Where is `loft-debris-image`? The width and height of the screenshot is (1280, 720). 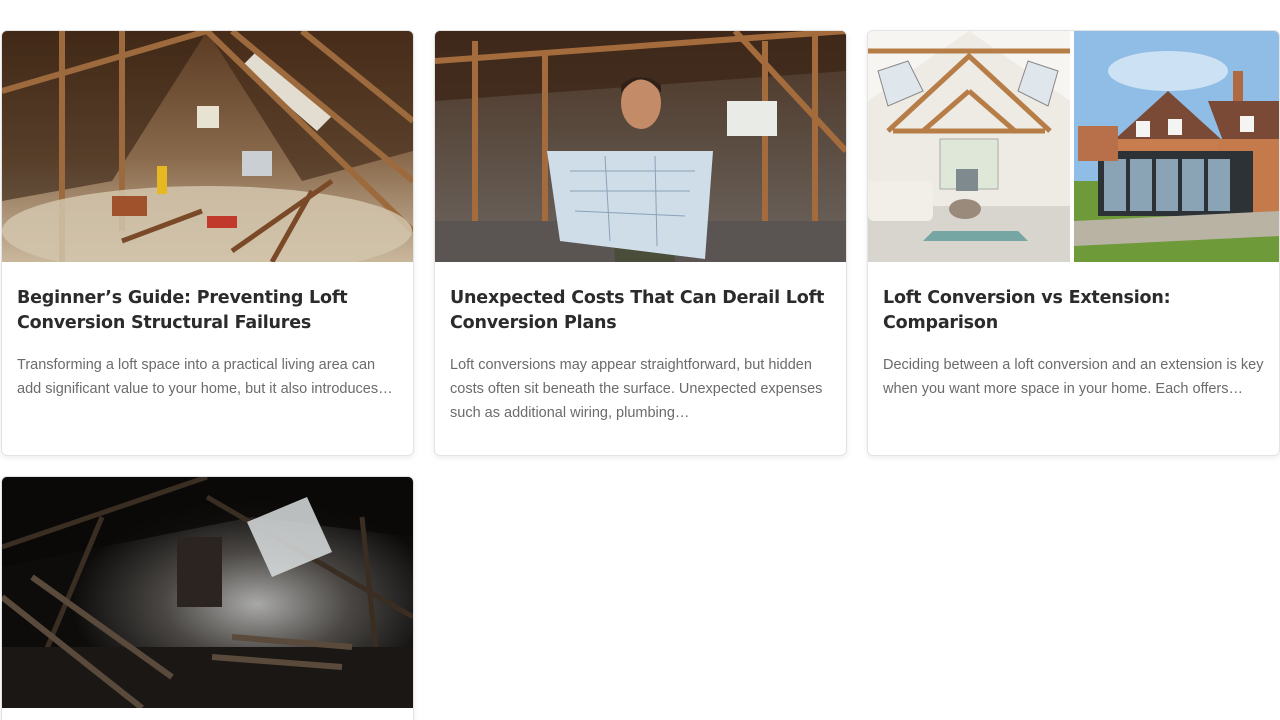
loft-debris-image is located at coordinates (207, 146).